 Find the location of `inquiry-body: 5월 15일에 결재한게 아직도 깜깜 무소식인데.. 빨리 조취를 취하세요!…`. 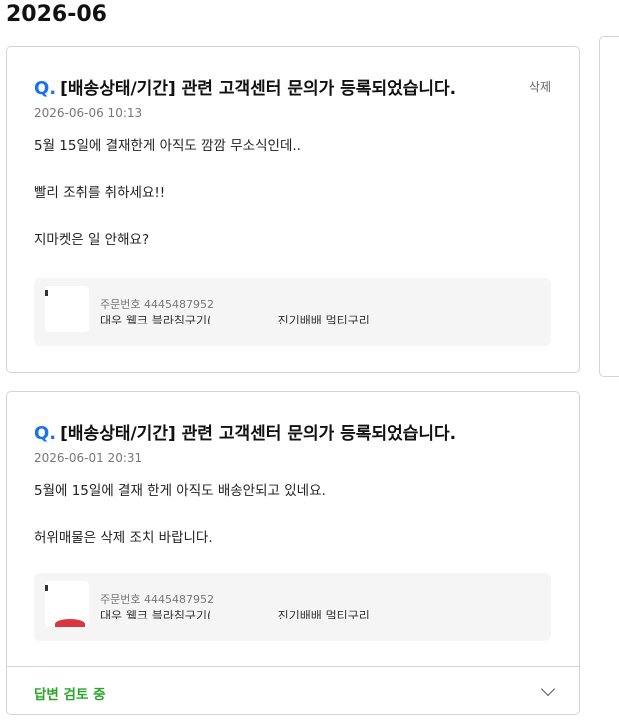

inquiry-body: 5월 15일에 결재한게 아직도 깜깜 무소식인데.. 빨리 조취를 취하세요!… is located at coordinates (296, 193).